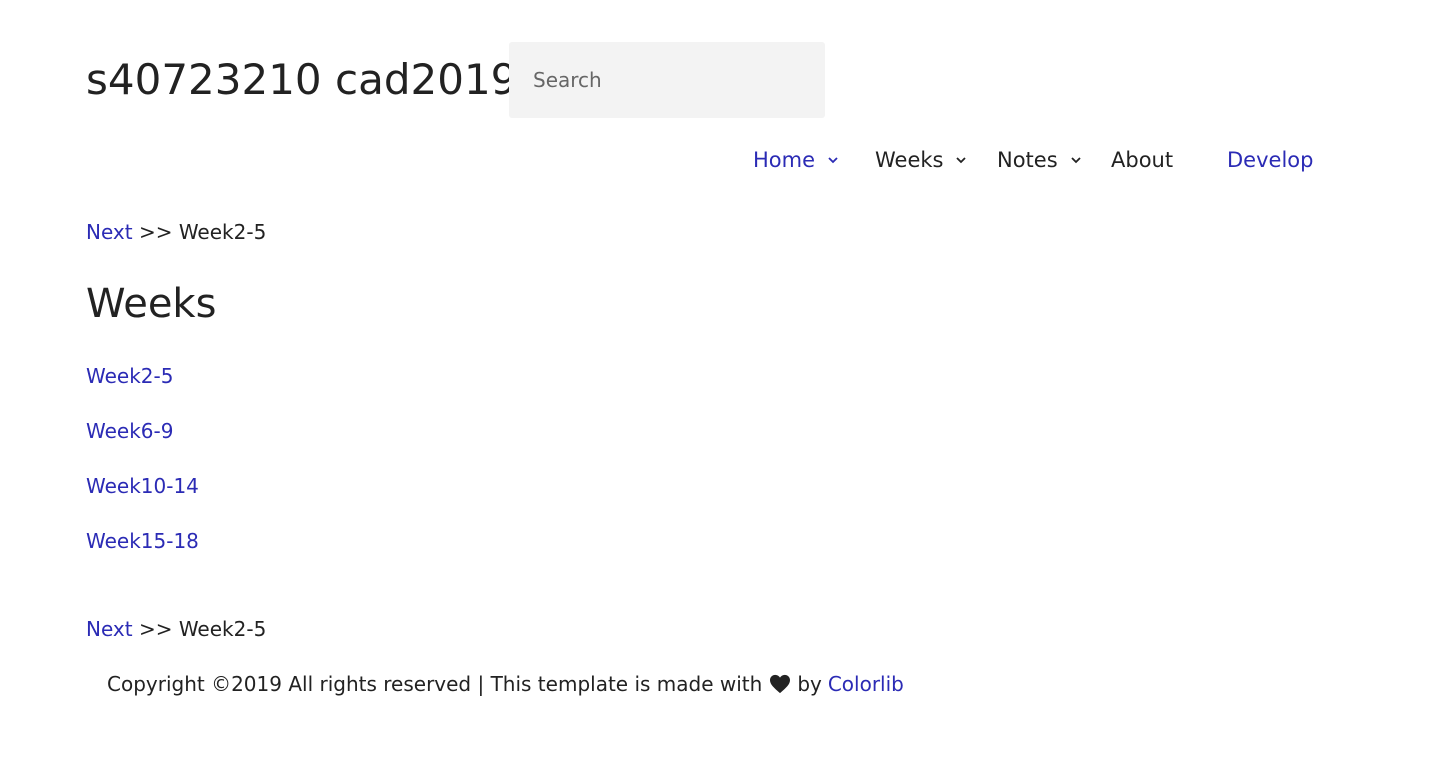 This screenshot has height=765, width=1450. What do you see at coordinates (809, 684) in the screenshot?
I see `footer-by: by` at bounding box center [809, 684].